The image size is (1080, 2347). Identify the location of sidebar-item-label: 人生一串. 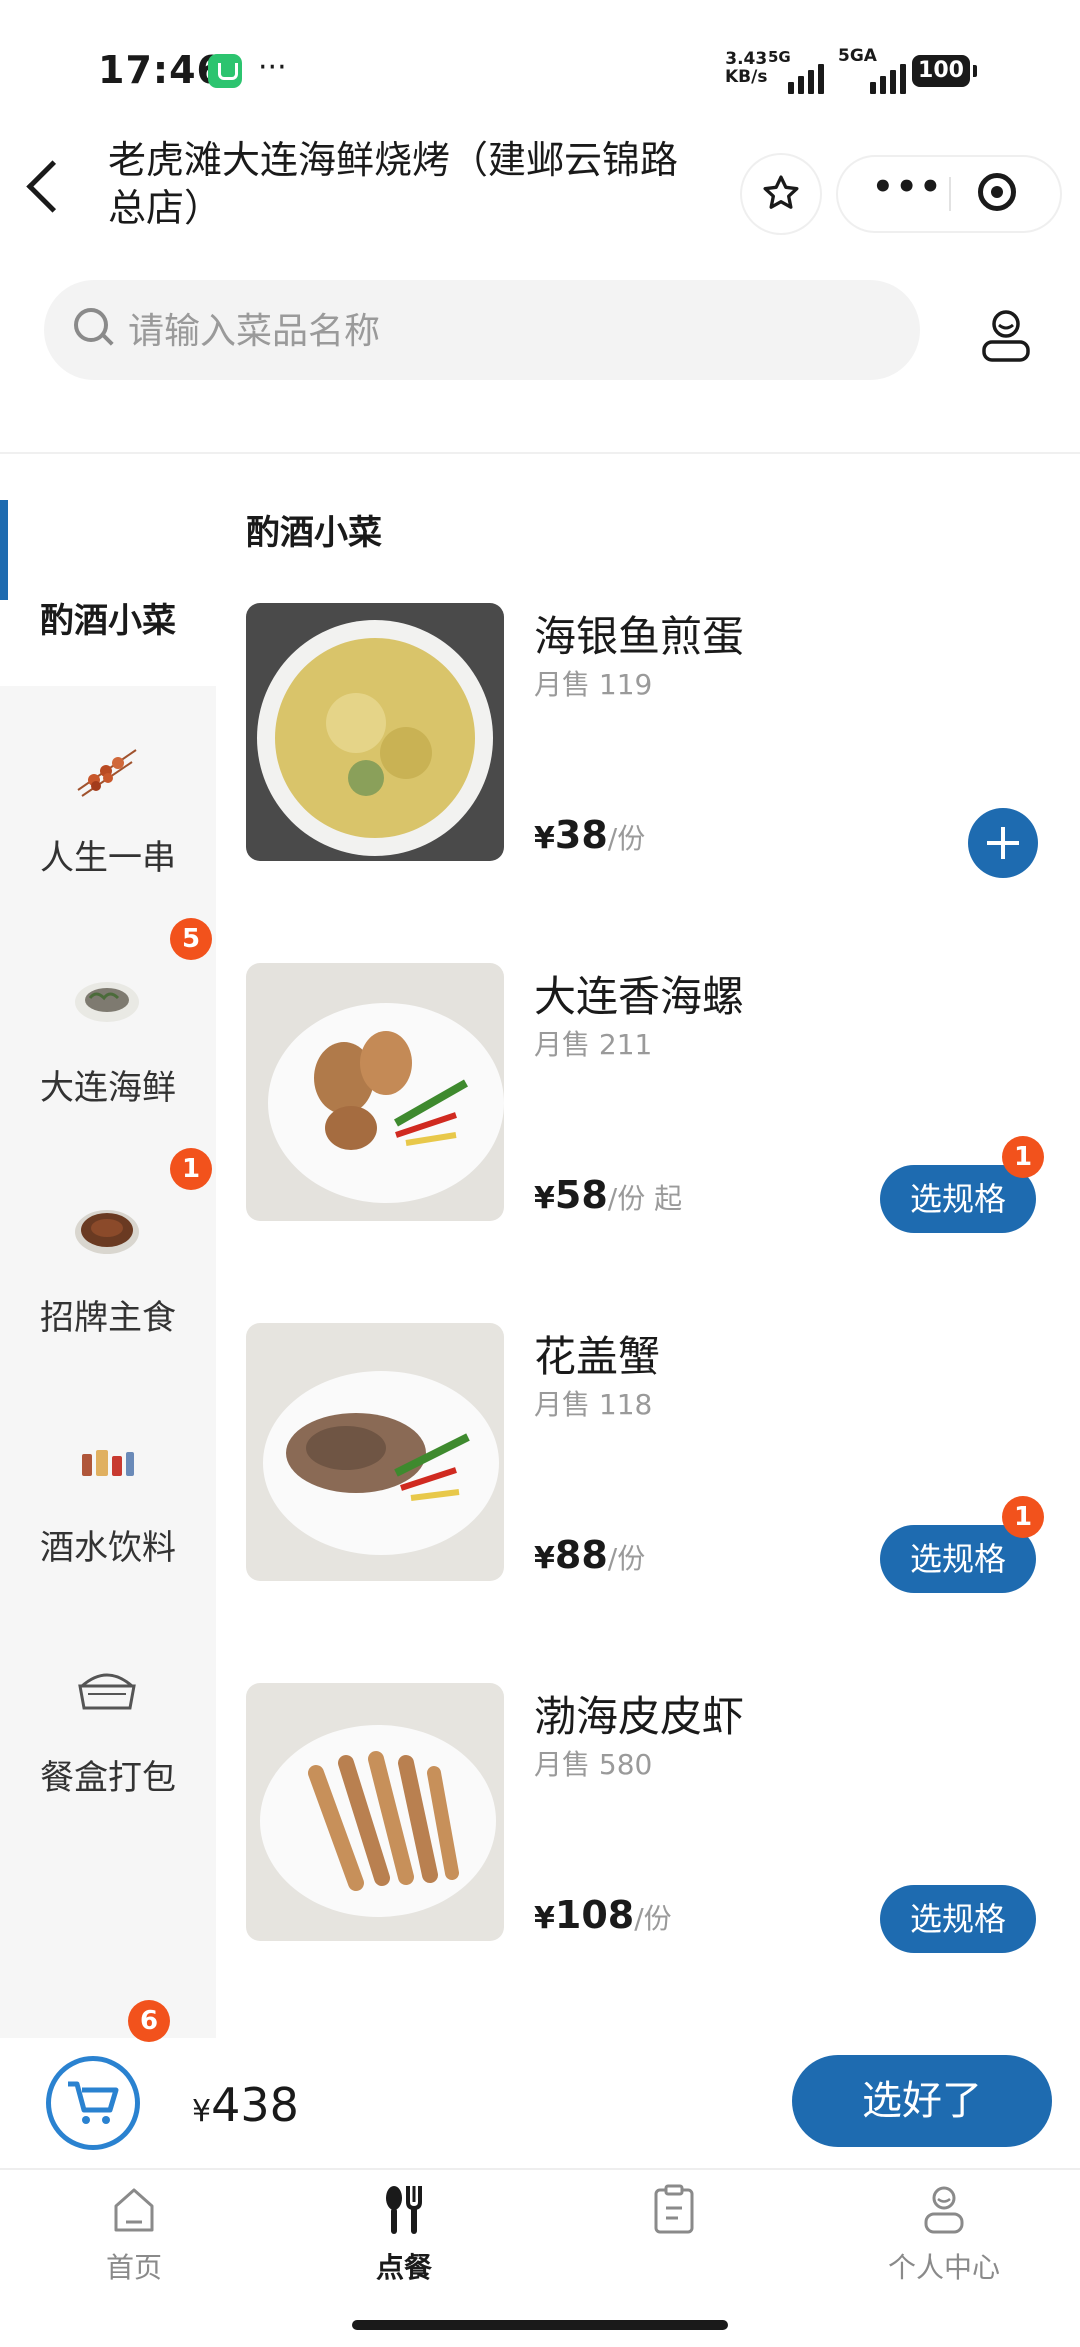
(108, 858).